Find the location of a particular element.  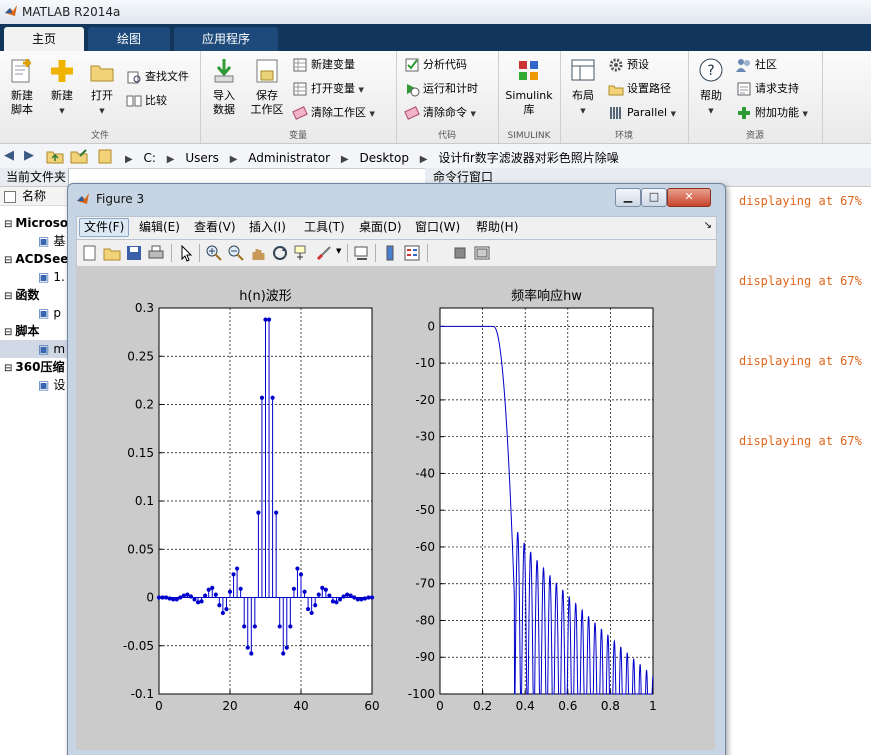

file-list-item: ▣ 设 is located at coordinates (34, 385).